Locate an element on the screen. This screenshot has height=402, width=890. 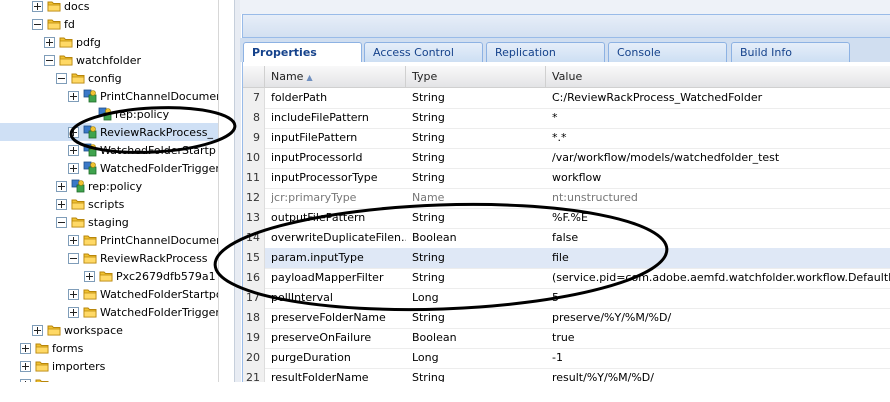
property-value: workflow is located at coordinates (721, 178).